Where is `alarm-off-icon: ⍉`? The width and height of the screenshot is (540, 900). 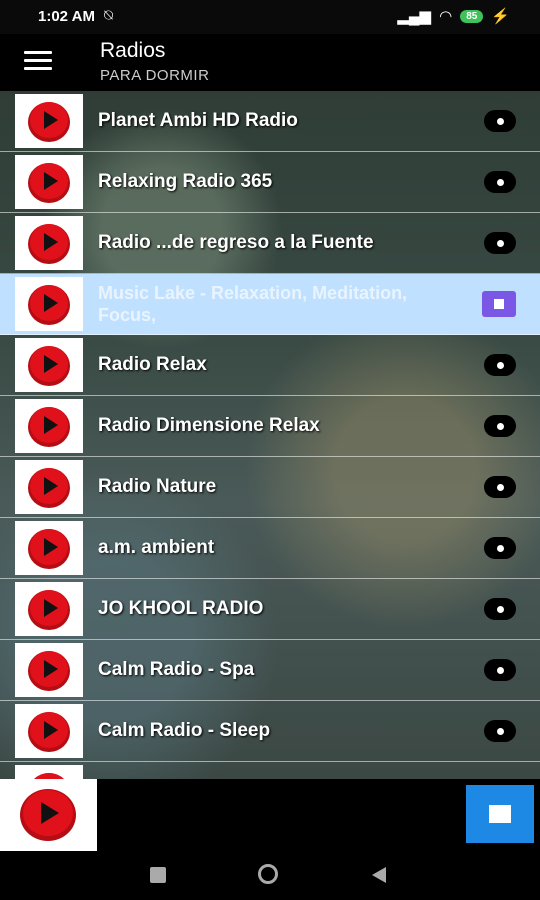 alarm-off-icon: ⍉ is located at coordinates (109, 15).